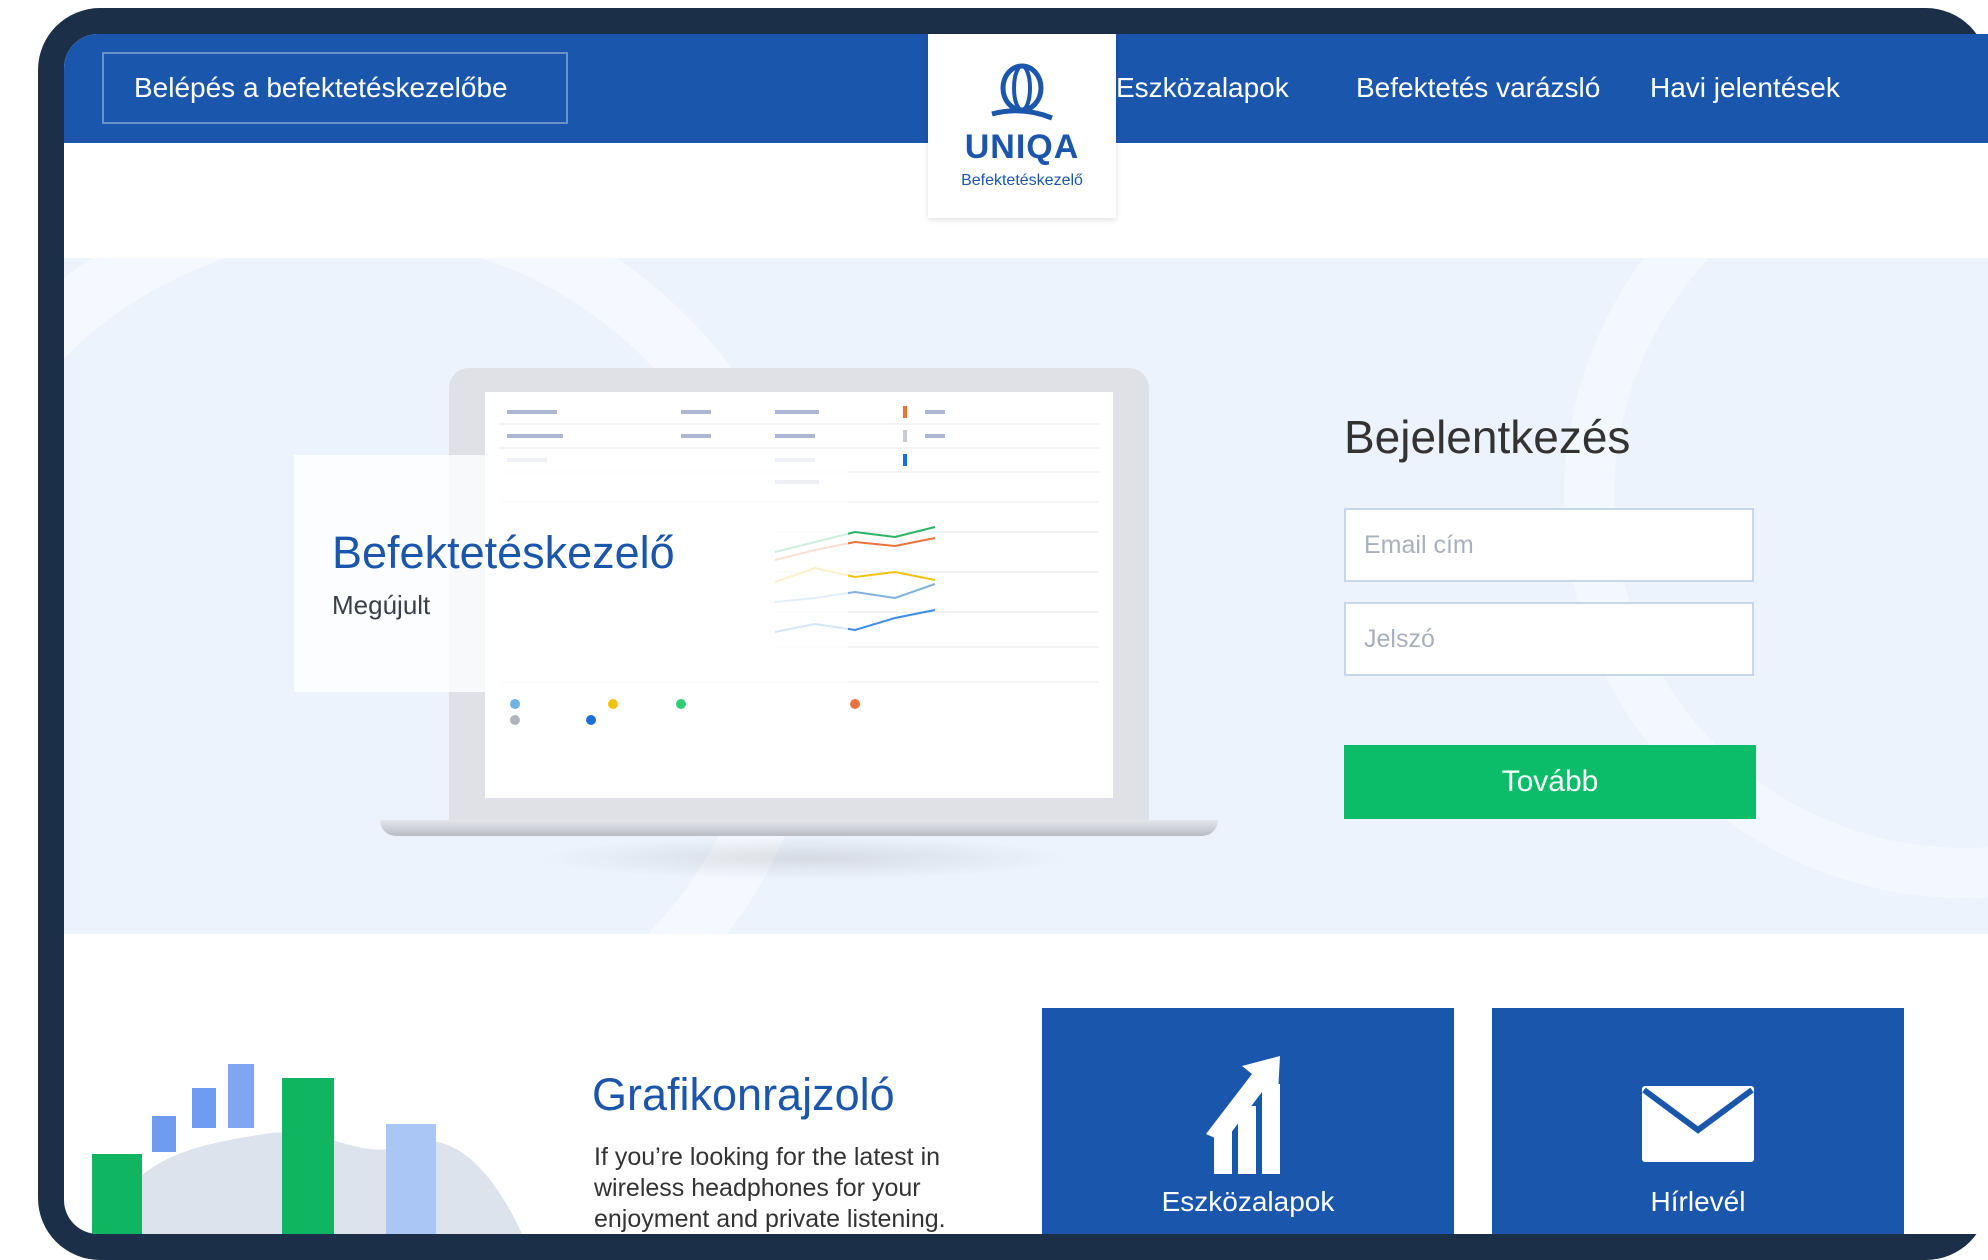  Describe the element at coordinates (1745, 88) in the screenshot. I see `nav-link-monthly-reports: Havi jelentések` at that location.